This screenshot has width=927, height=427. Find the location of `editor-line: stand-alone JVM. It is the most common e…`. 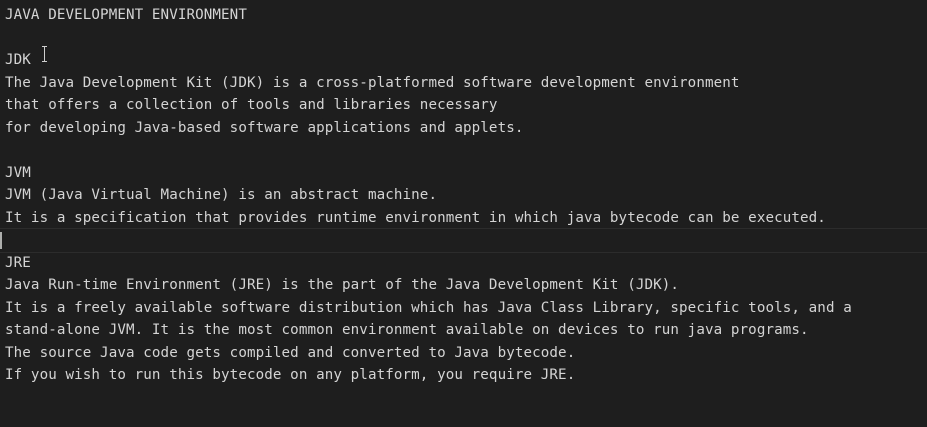

editor-line: stand-alone JVM. It is the most common e… is located at coordinates (466, 330).